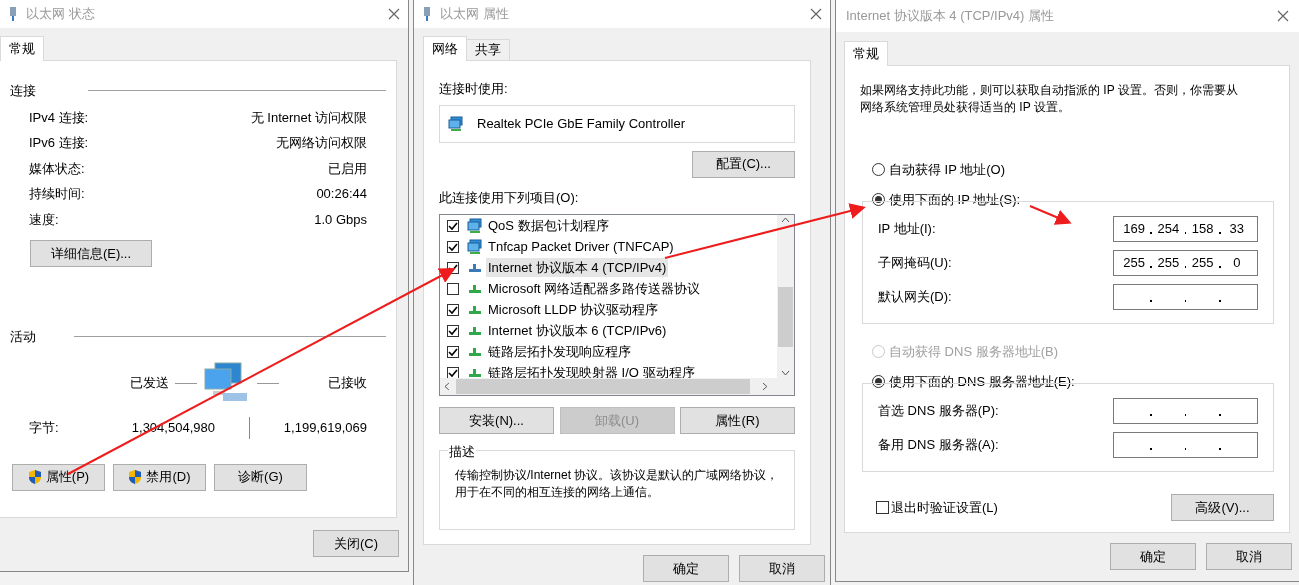  What do you see at coordinates (23, 337) in the screenshot?
I see `section-heading: 活动` at bounding box center [23, 337].